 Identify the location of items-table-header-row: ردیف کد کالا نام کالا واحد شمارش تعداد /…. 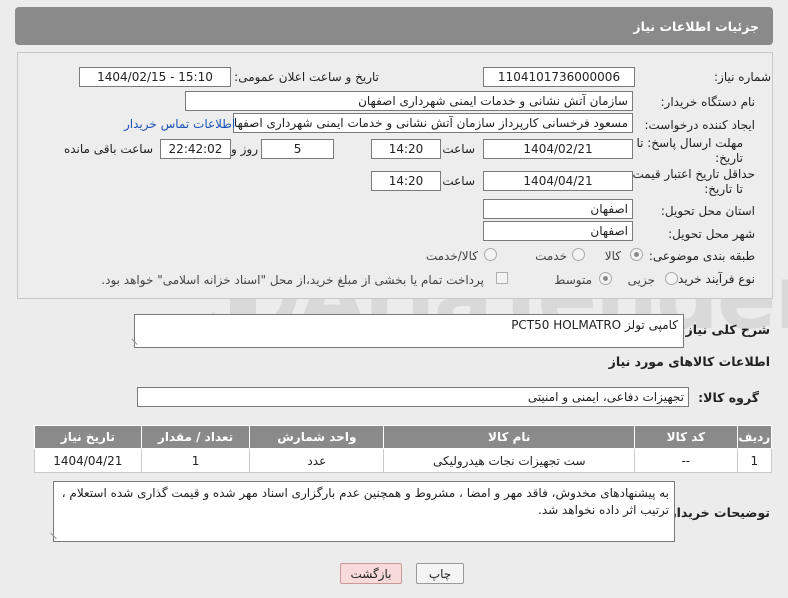
(403, 437).